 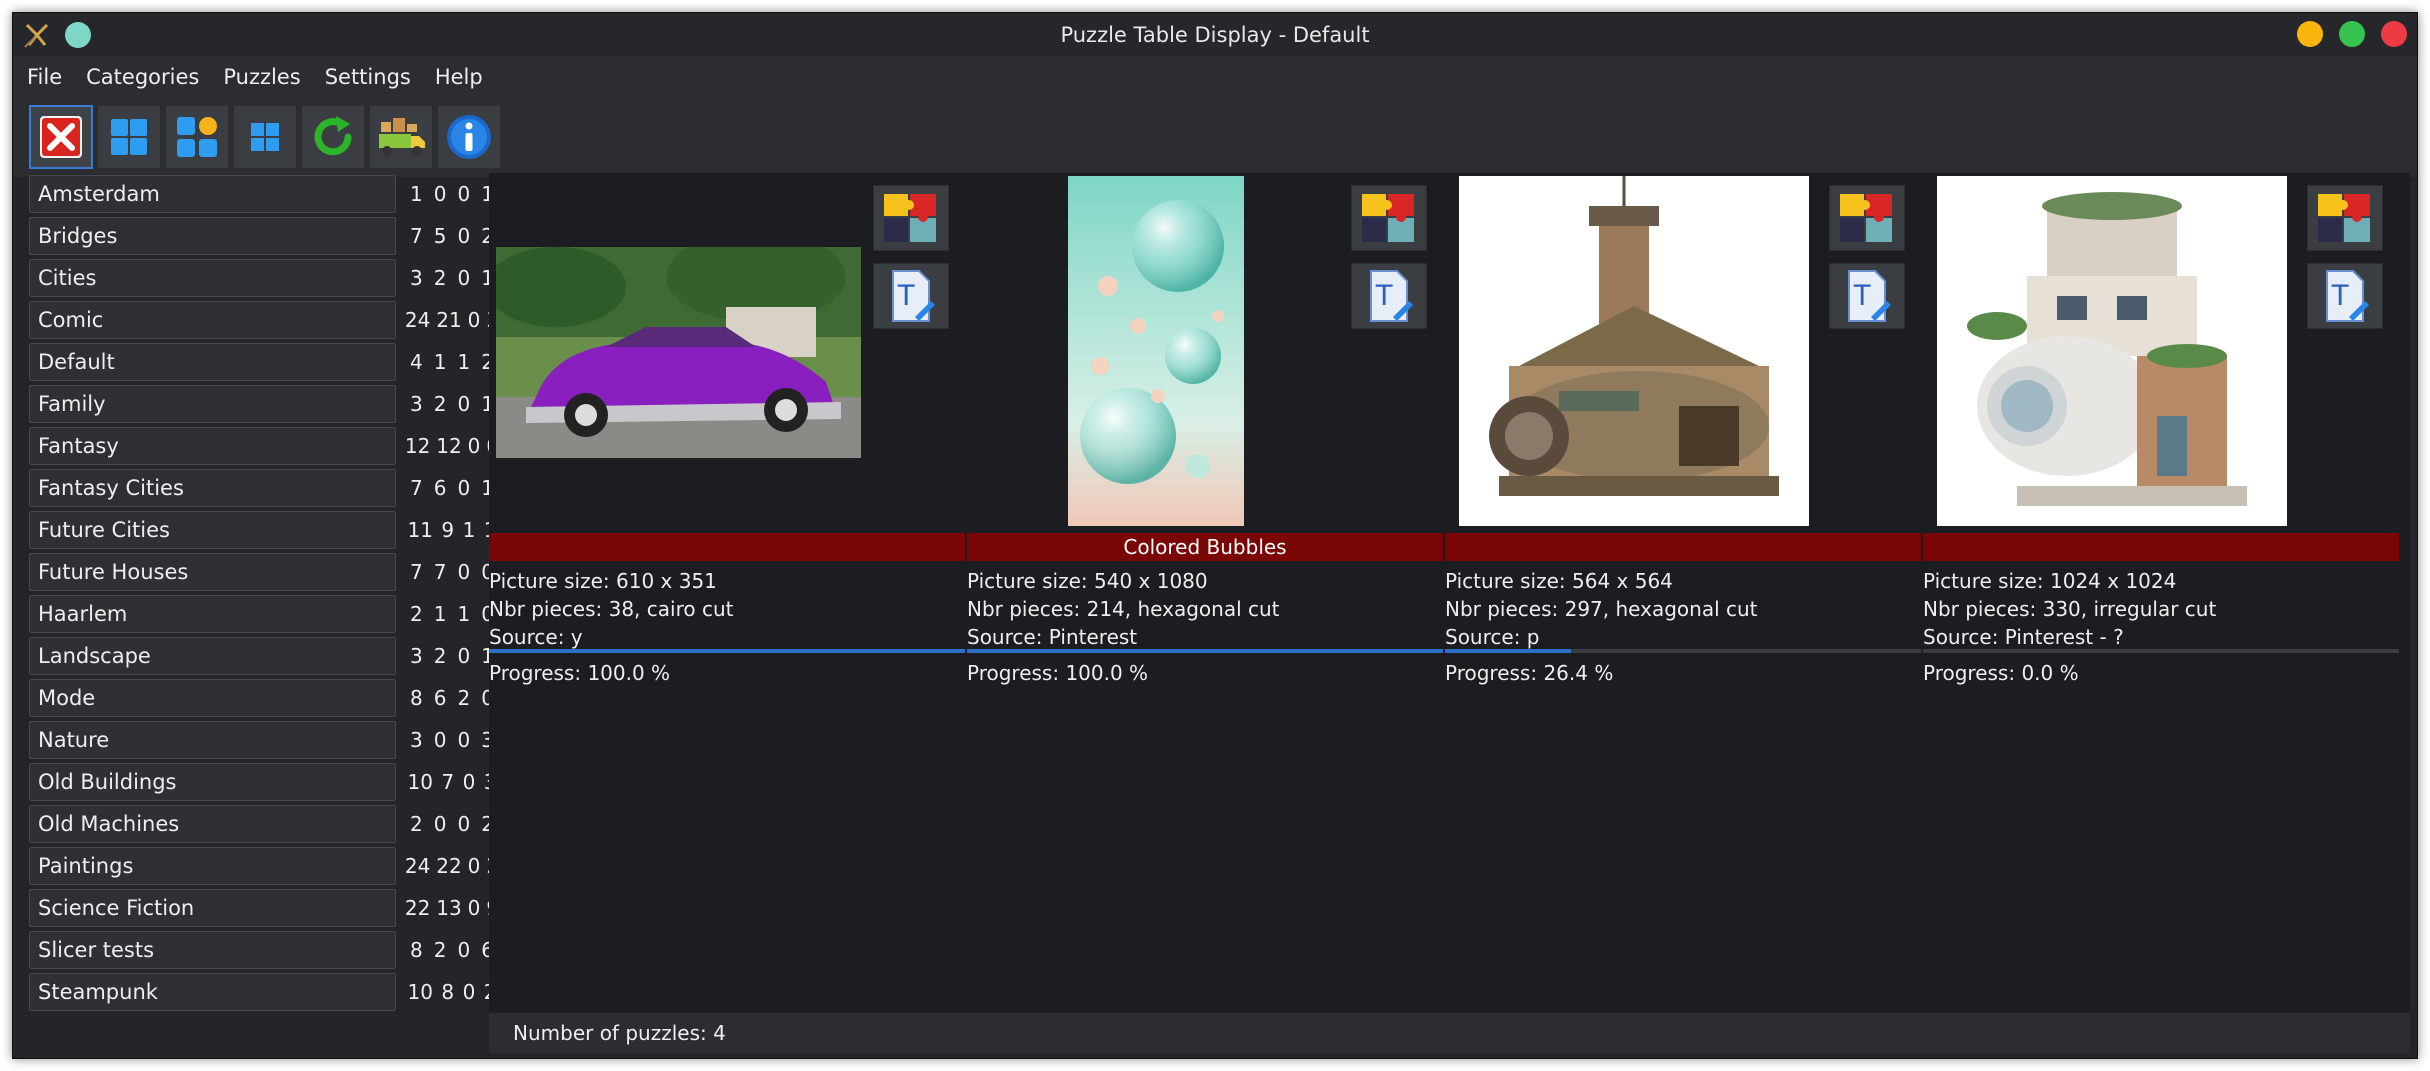 I want to click on title-bar: Puzzle Table Display - Default, so click(x=1215, y=35).